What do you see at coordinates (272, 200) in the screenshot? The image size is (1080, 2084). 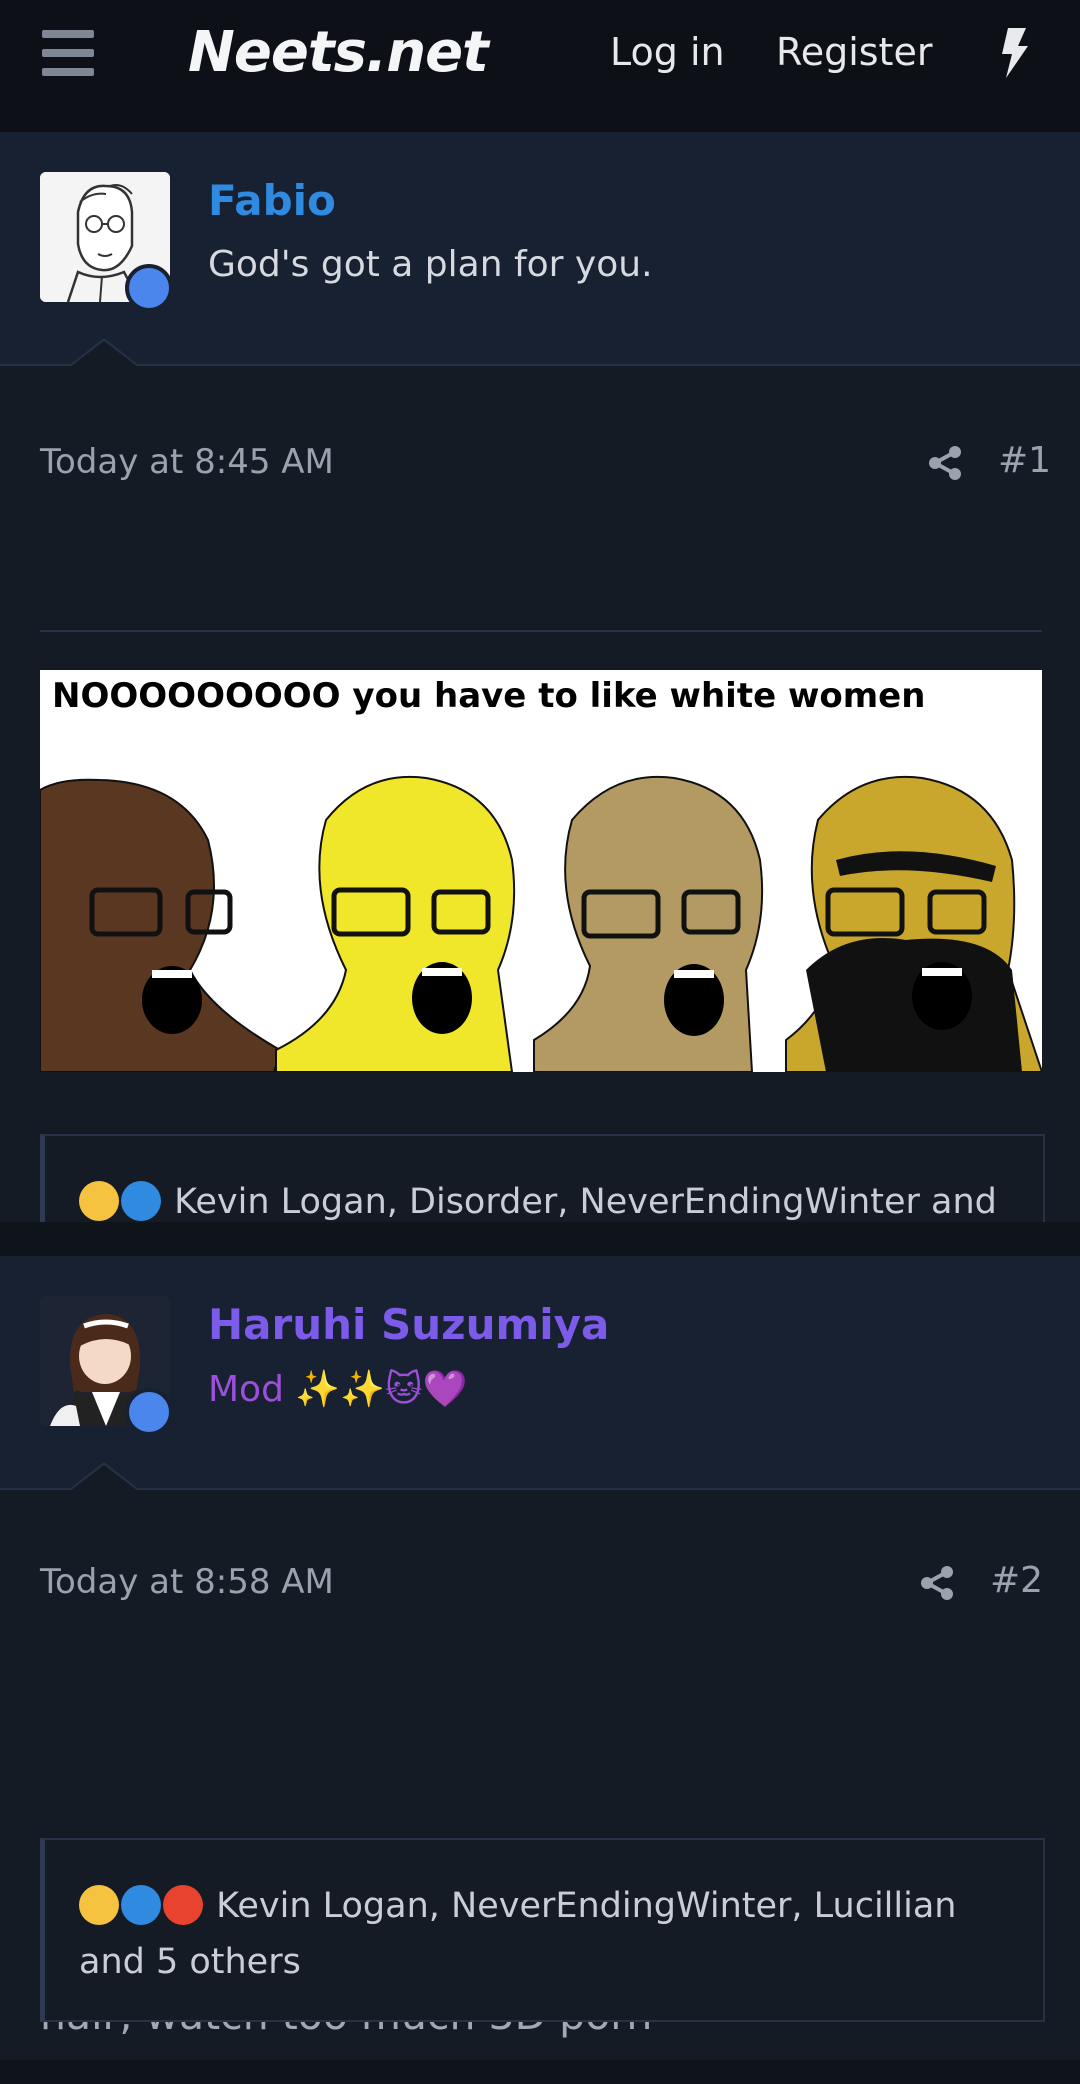 I see `username: Fabio` at bounding box center [272, 200].